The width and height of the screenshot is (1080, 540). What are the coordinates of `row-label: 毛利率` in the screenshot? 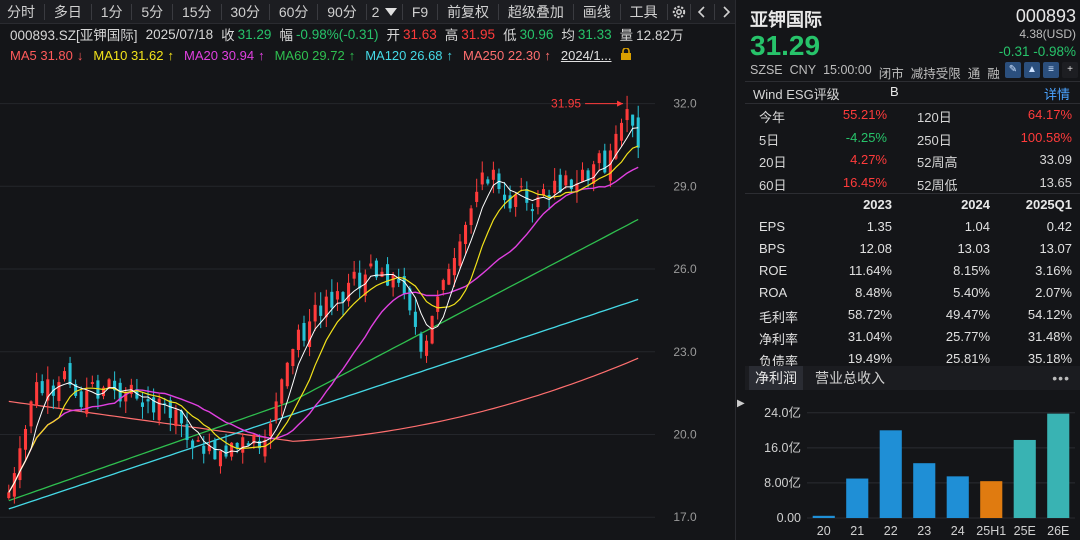 It's located at (779, 317).